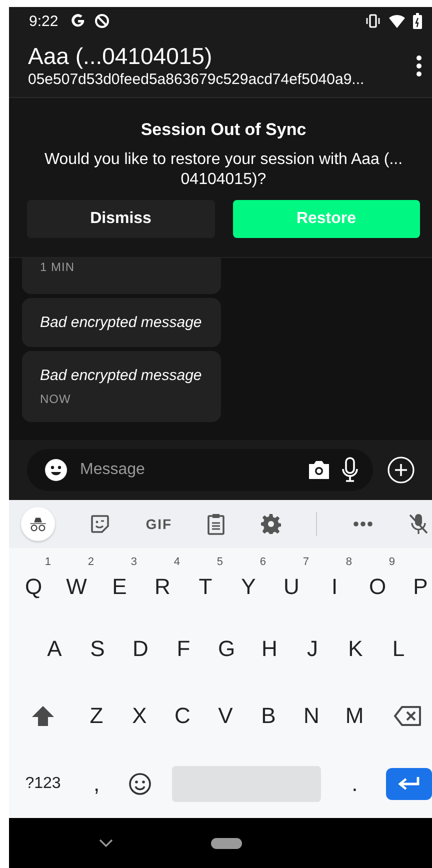 The height and width of the screenshot is (868, 432). I want to click on key: ,, so click(96, 784).